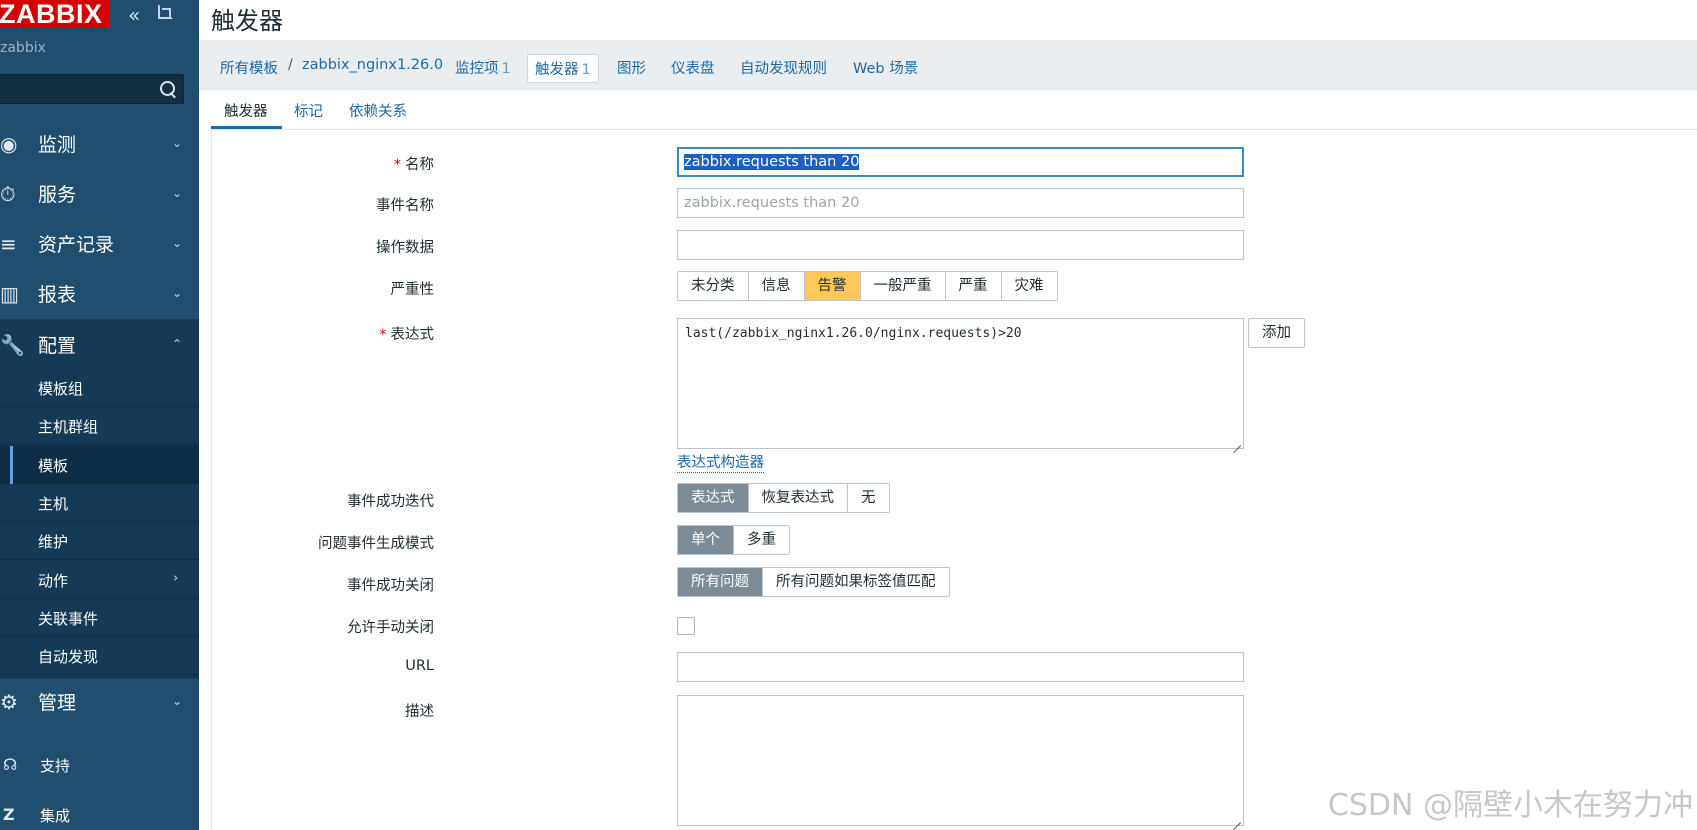  I want to click on ok-event-generation-selector: 表达式 恢复表达式 无, so click(783, 498).